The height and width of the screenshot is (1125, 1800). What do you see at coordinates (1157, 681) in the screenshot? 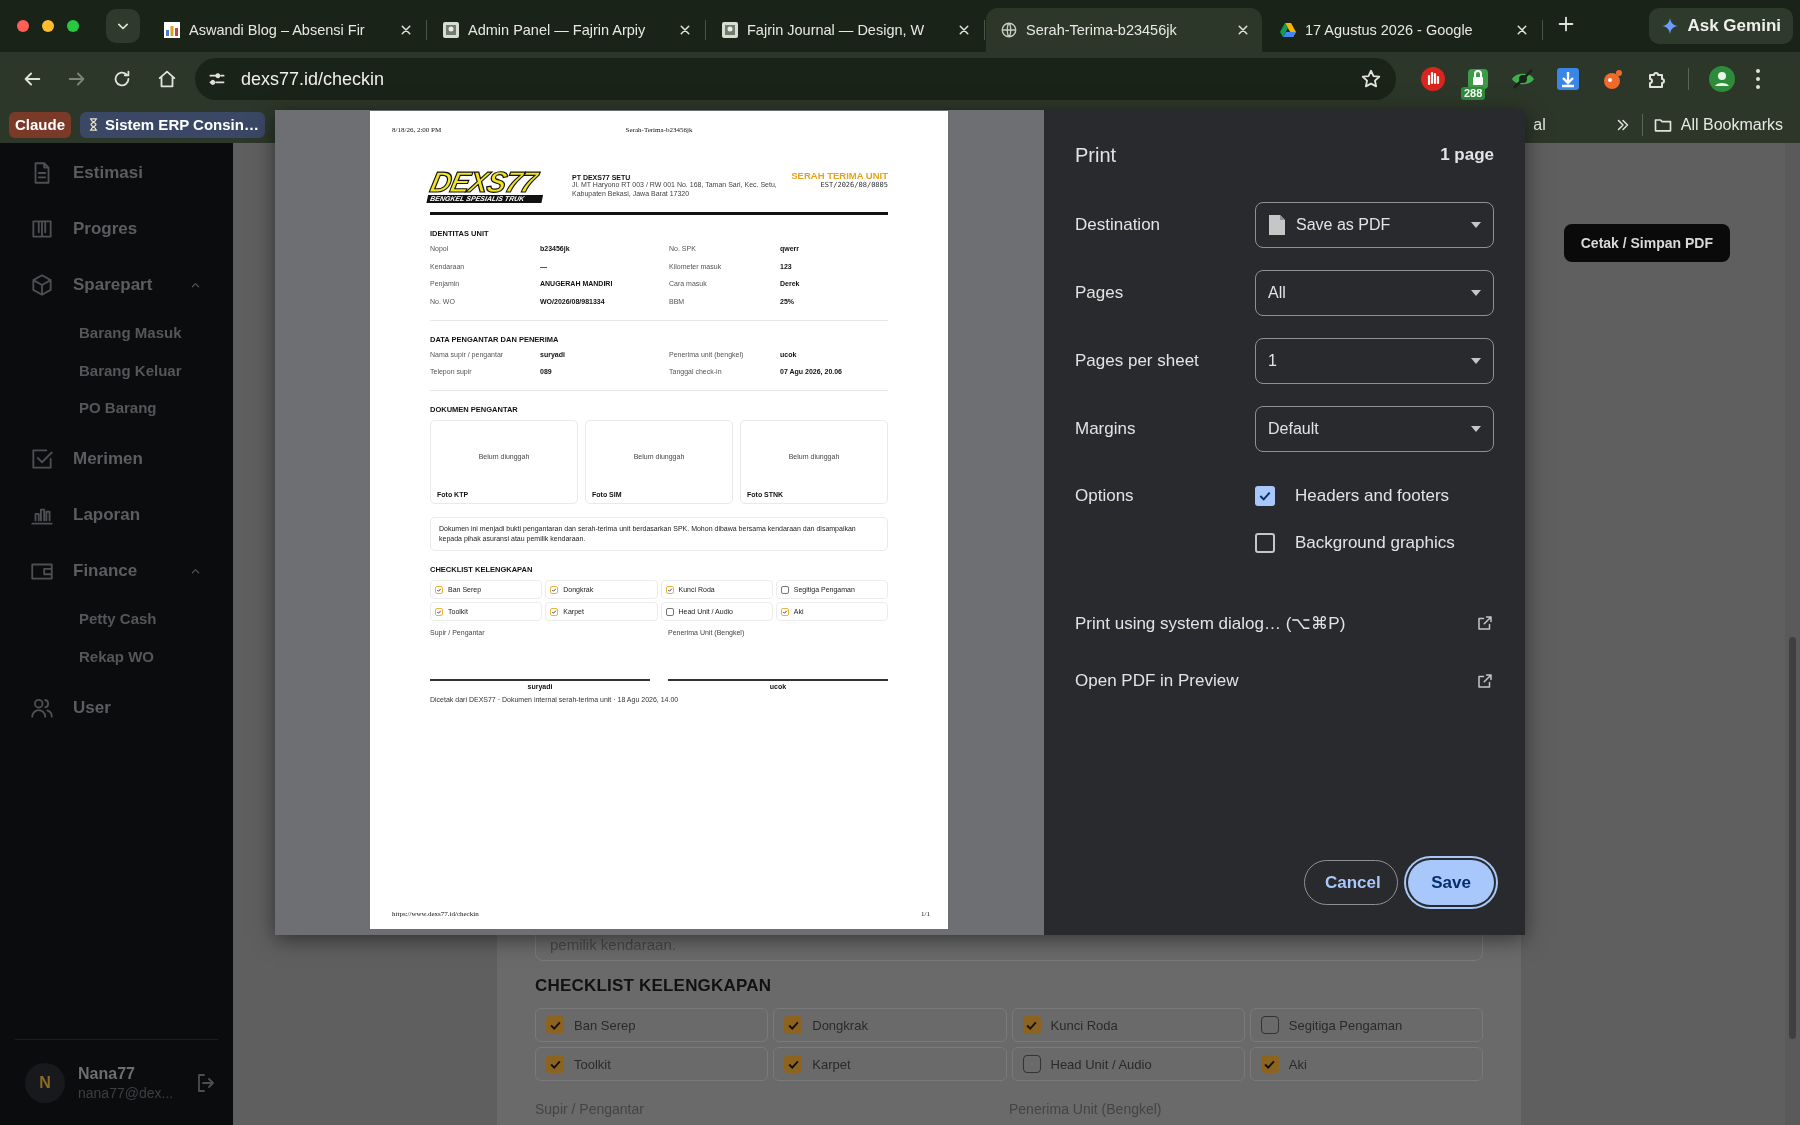
I see `dialog-link: Open PDF in Preview` at bounding box center [1157, 681].